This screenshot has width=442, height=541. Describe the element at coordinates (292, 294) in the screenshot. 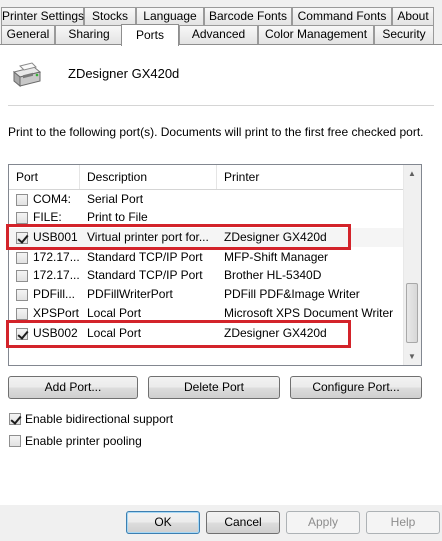

I see `port-printer: PDFill PDF&Image Writer` at that location.